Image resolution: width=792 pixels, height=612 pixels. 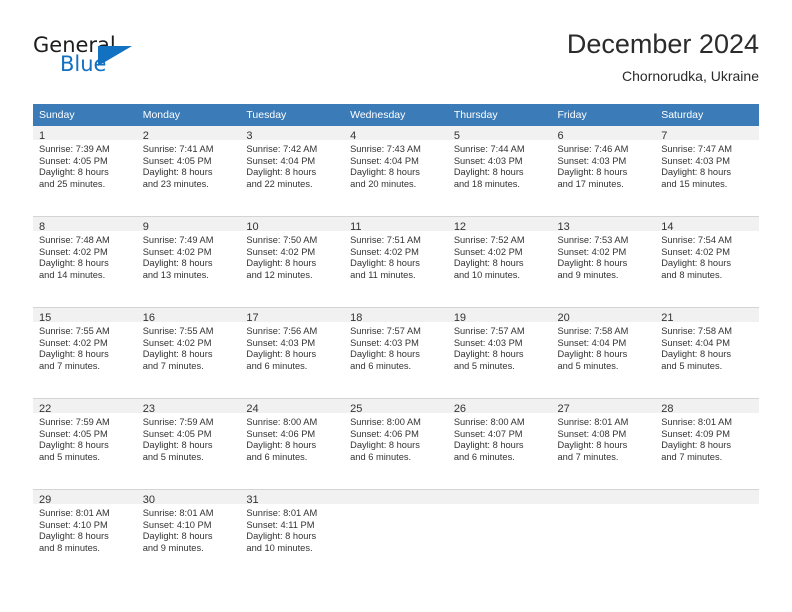 I want to click on day-number: 27, so click(x=603, y=407).